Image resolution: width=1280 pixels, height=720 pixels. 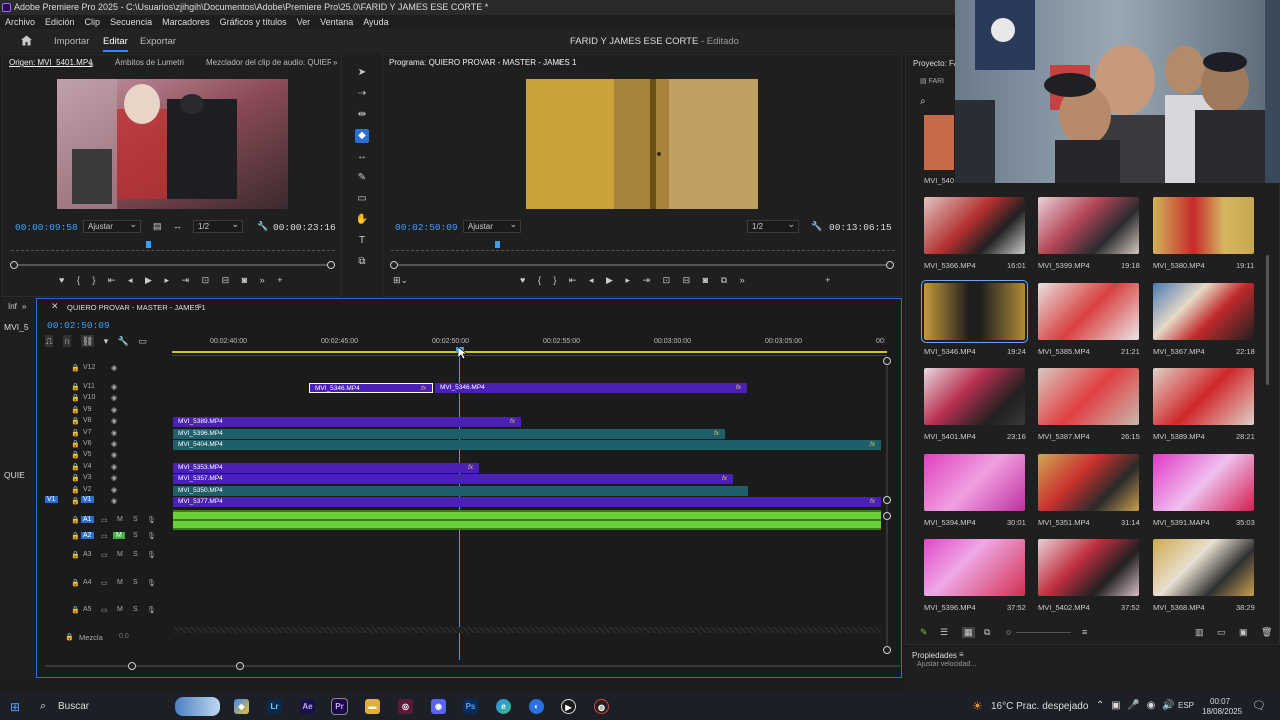 I want to click on nest-icon: ⎍, so click(x=49, y=341).